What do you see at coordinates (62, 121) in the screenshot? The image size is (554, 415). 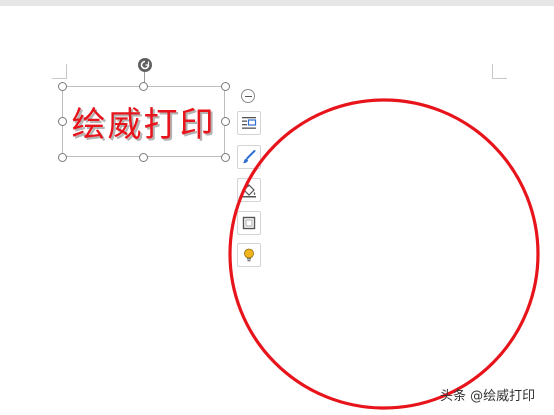 I see `resize-handle-left` at bounding box center [62, 121].